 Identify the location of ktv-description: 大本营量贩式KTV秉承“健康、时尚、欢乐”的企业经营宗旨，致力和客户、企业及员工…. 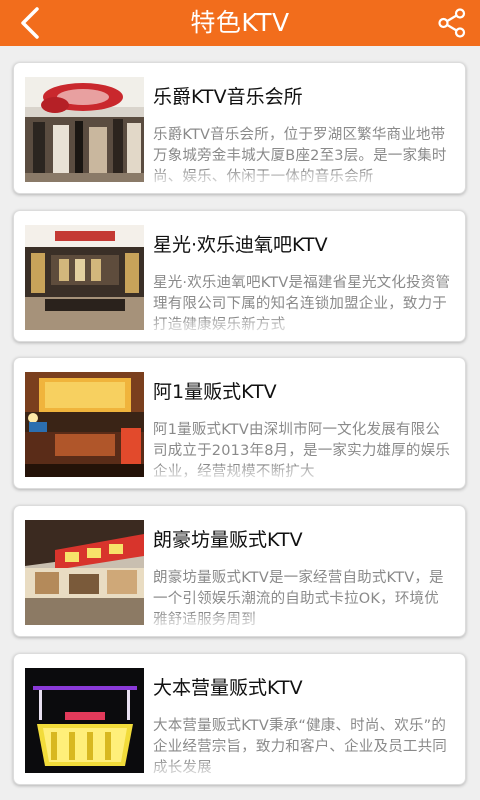
(303, 749).